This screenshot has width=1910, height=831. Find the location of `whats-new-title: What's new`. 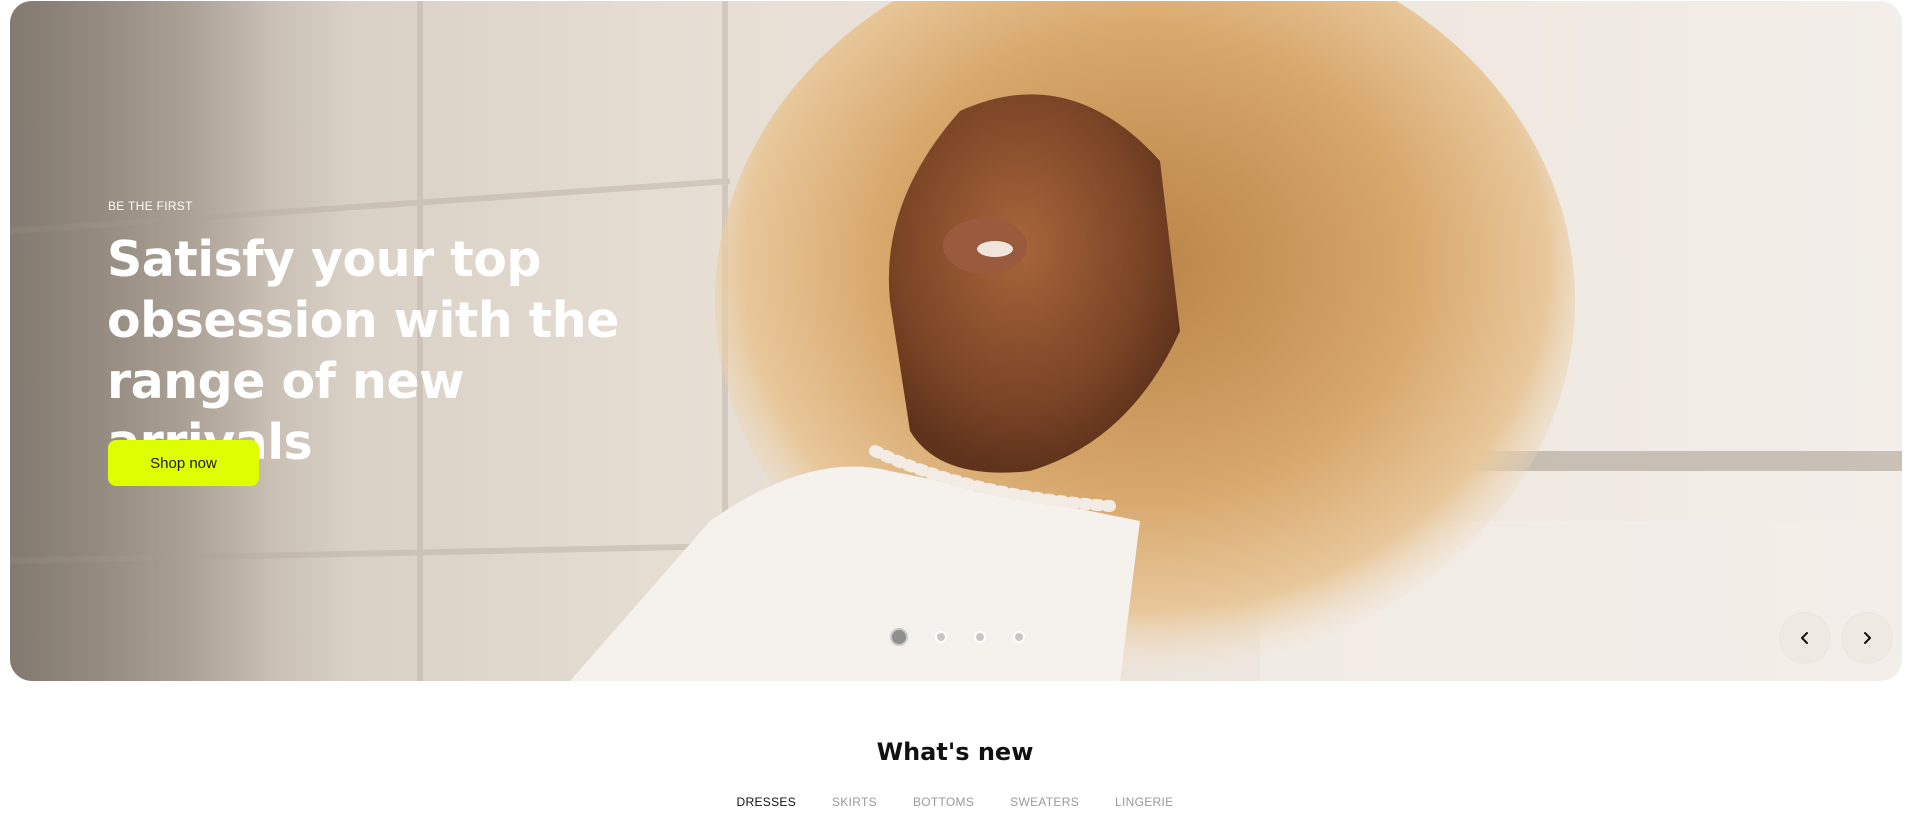

whats-new-title: What's new is located at coordinates (955, 752).